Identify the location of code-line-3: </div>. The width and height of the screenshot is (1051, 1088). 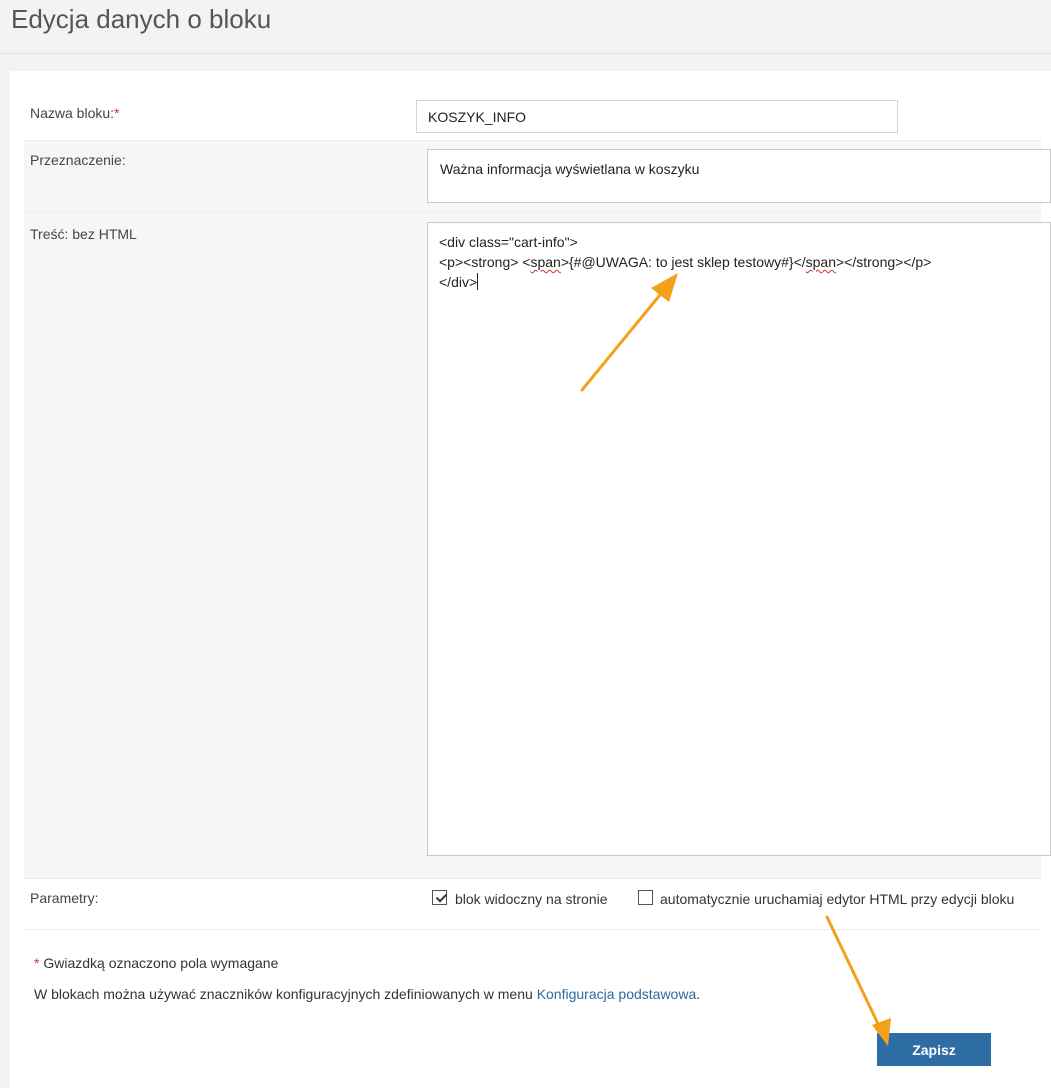
(459, 281).